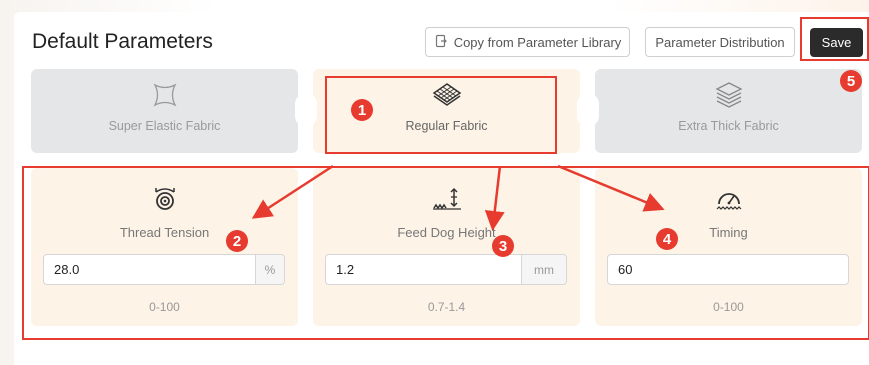 Image resolution: width=869 pixels, height=365 pixels. Describe the element at coordinates (851, 81) in the screenshot. I see `annotation-marker-5: 5` at that location.